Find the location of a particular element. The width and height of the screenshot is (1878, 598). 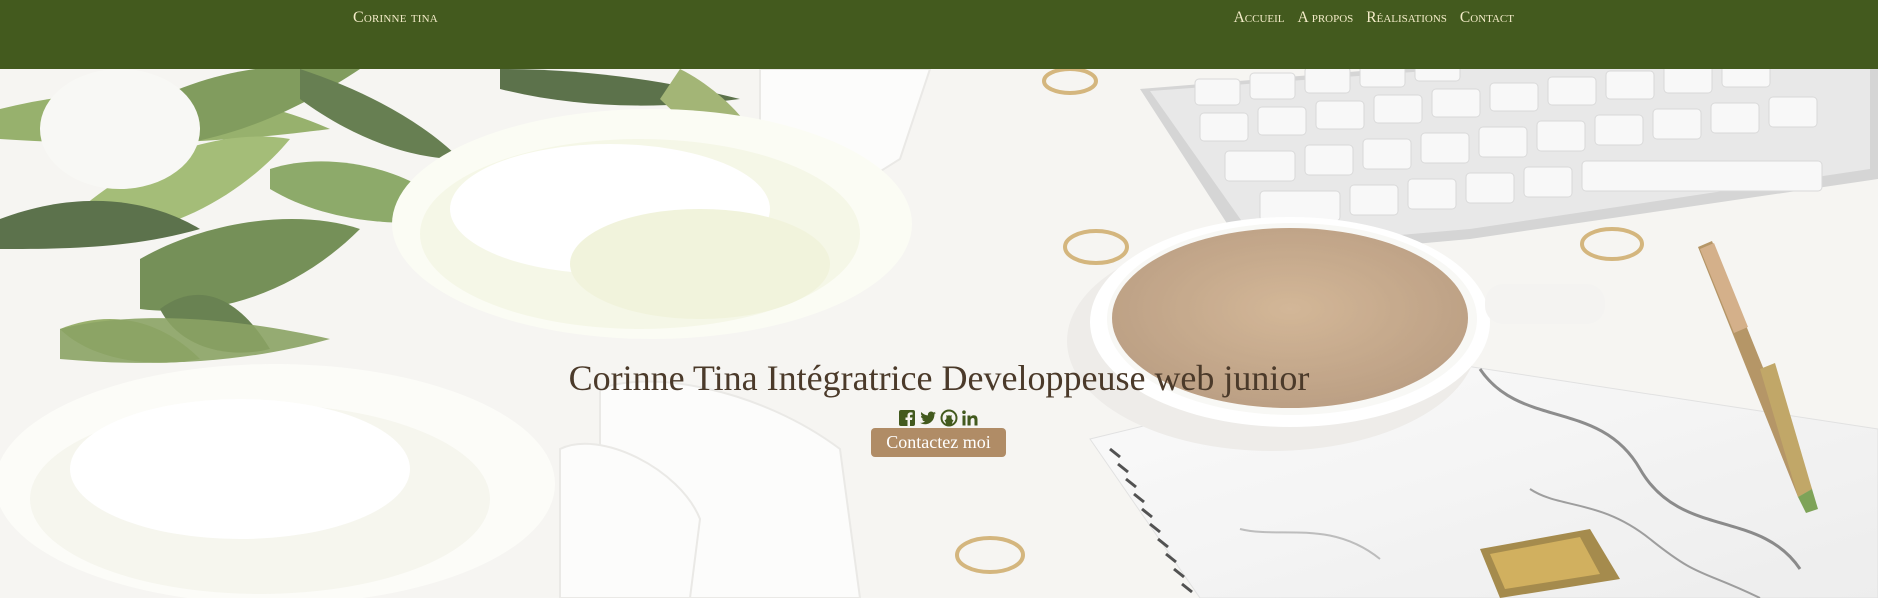

contact-button: Contactez moi is located at coordinates (938, 442).